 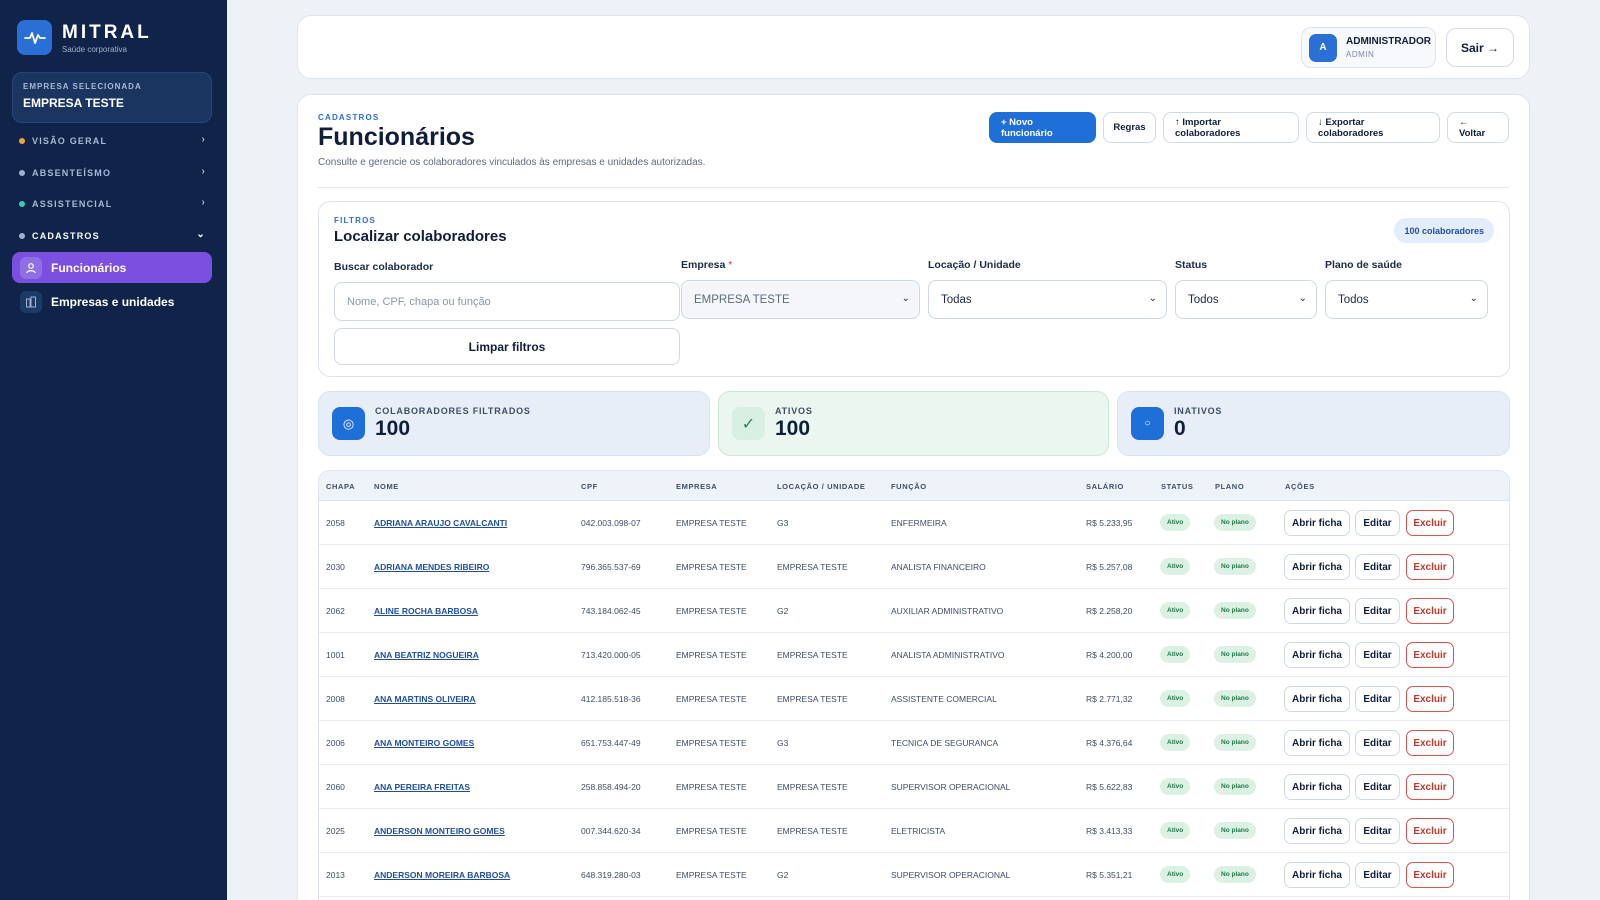 What do you see at coordinates (1129, 127) in the screenshot?
I see `rules-button: Regras` at bounding box center [1129, 127].